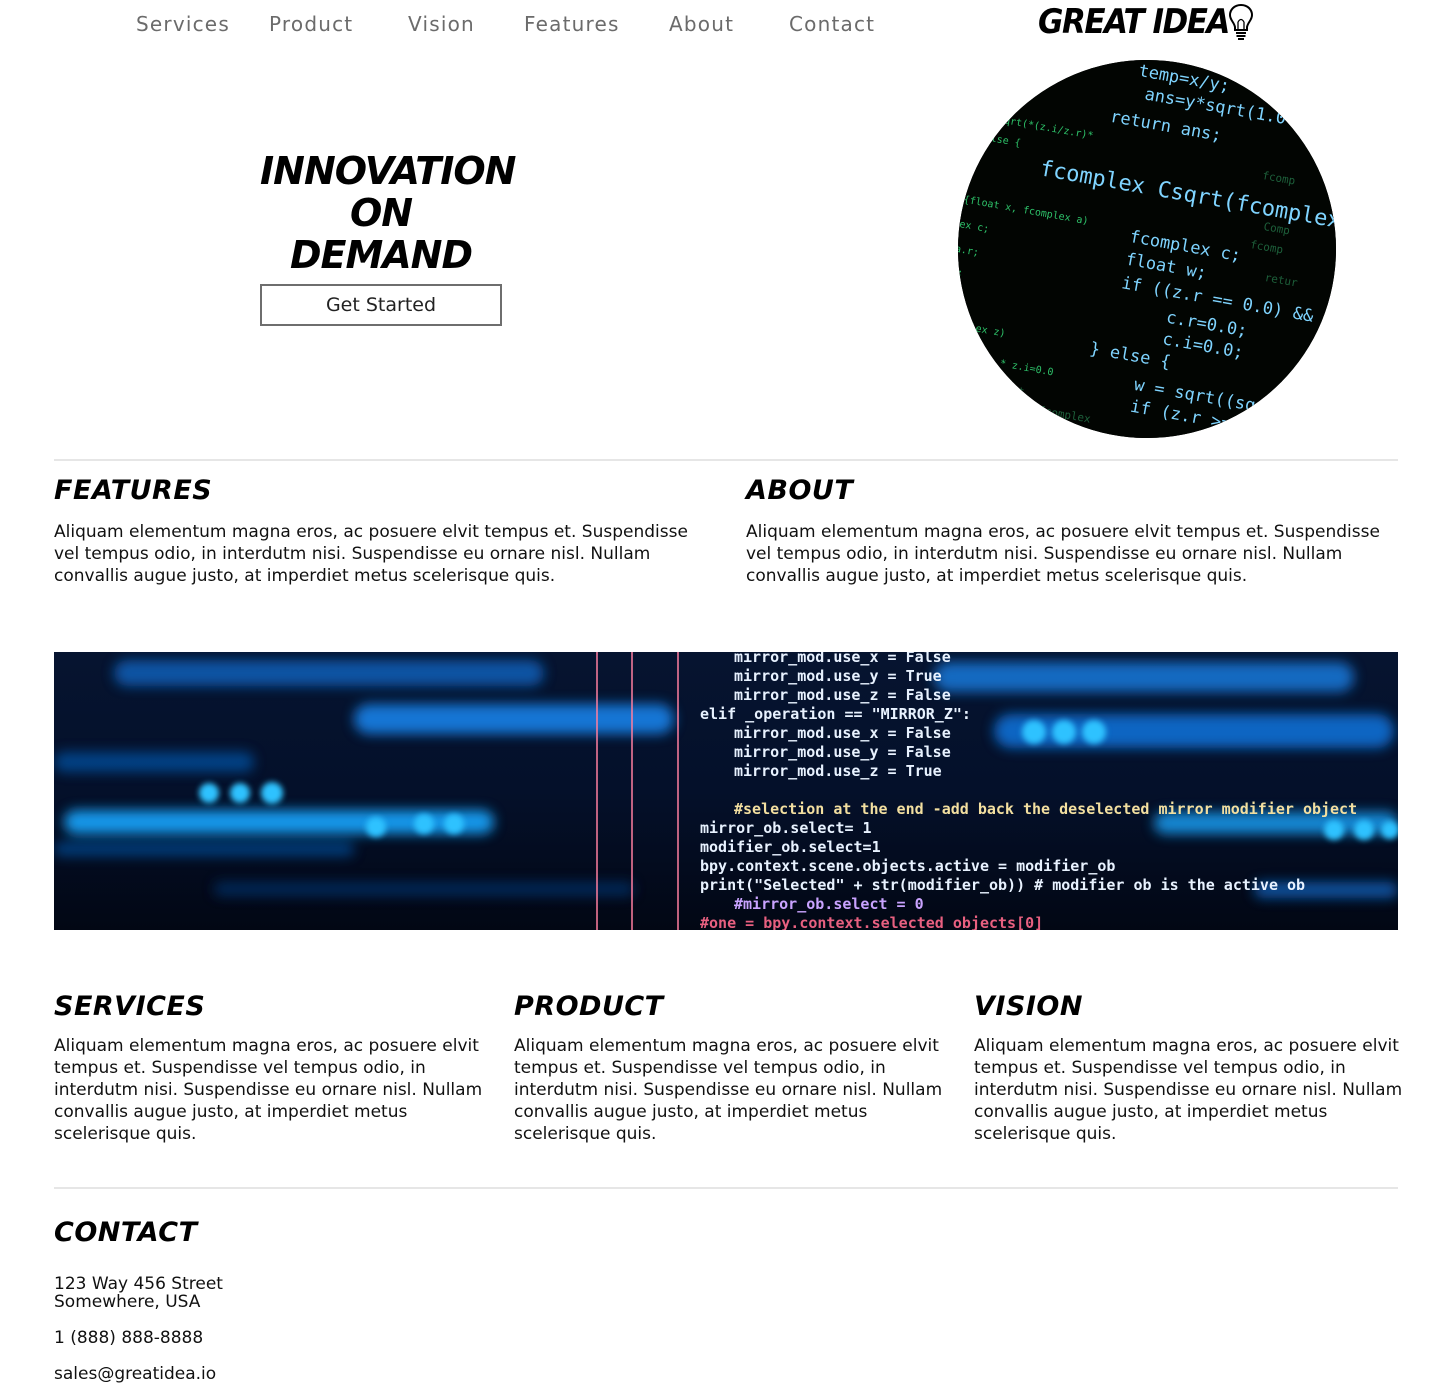 The width and height of the screenshot is (1456, 1392). Describe the element at coordinates (800, 490) in the screenshot. I see `about-heading: About` at that location.